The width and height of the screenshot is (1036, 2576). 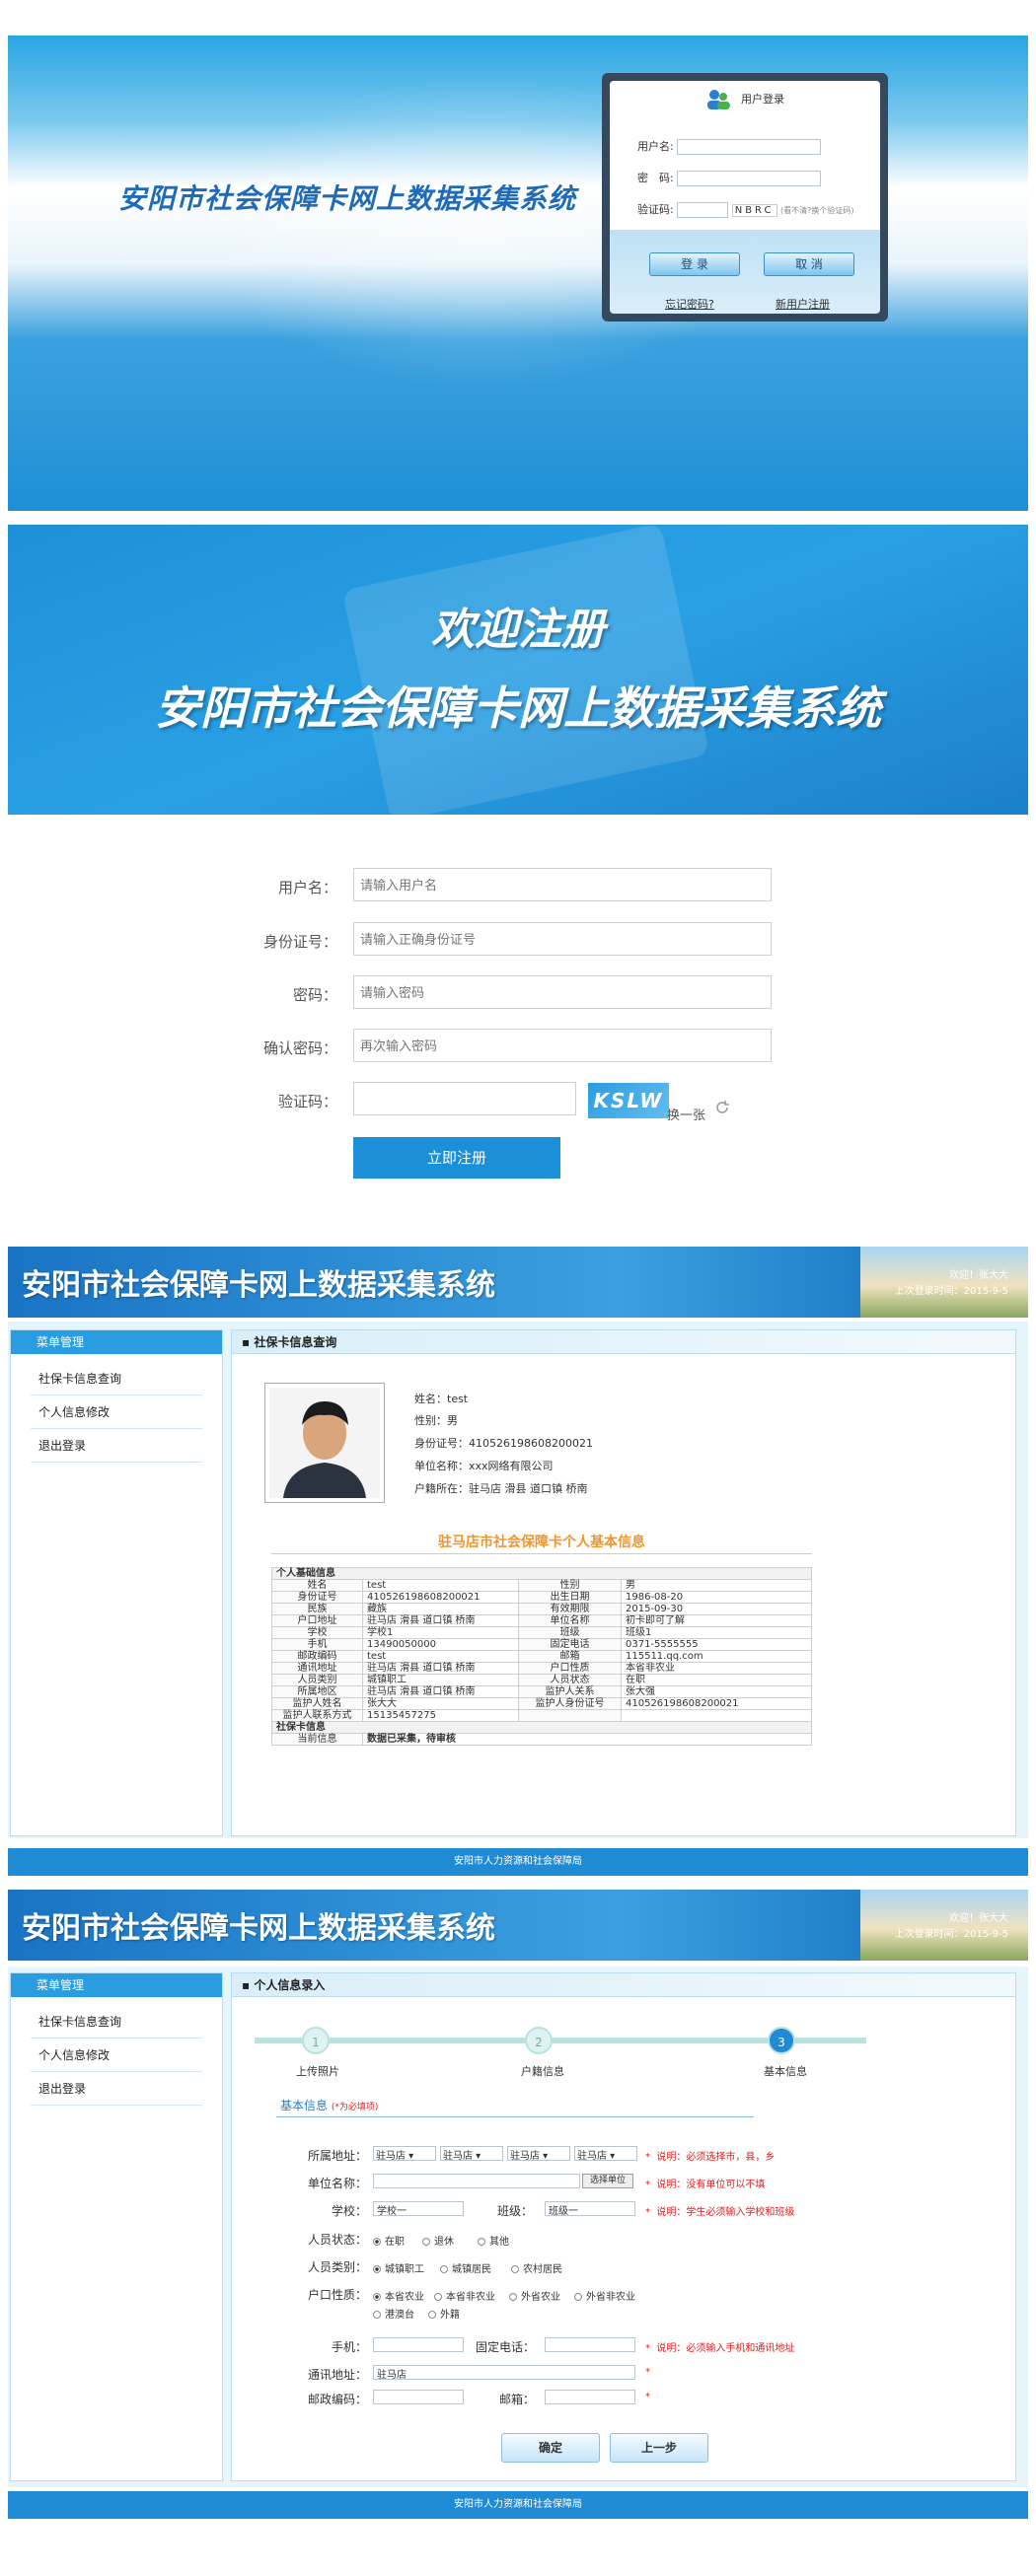 I want to click on table-row: 户口地址 驻马店 滑县 道口镇 桥南 单位名称 初卡即可了解, so click(x=541, y=1620).